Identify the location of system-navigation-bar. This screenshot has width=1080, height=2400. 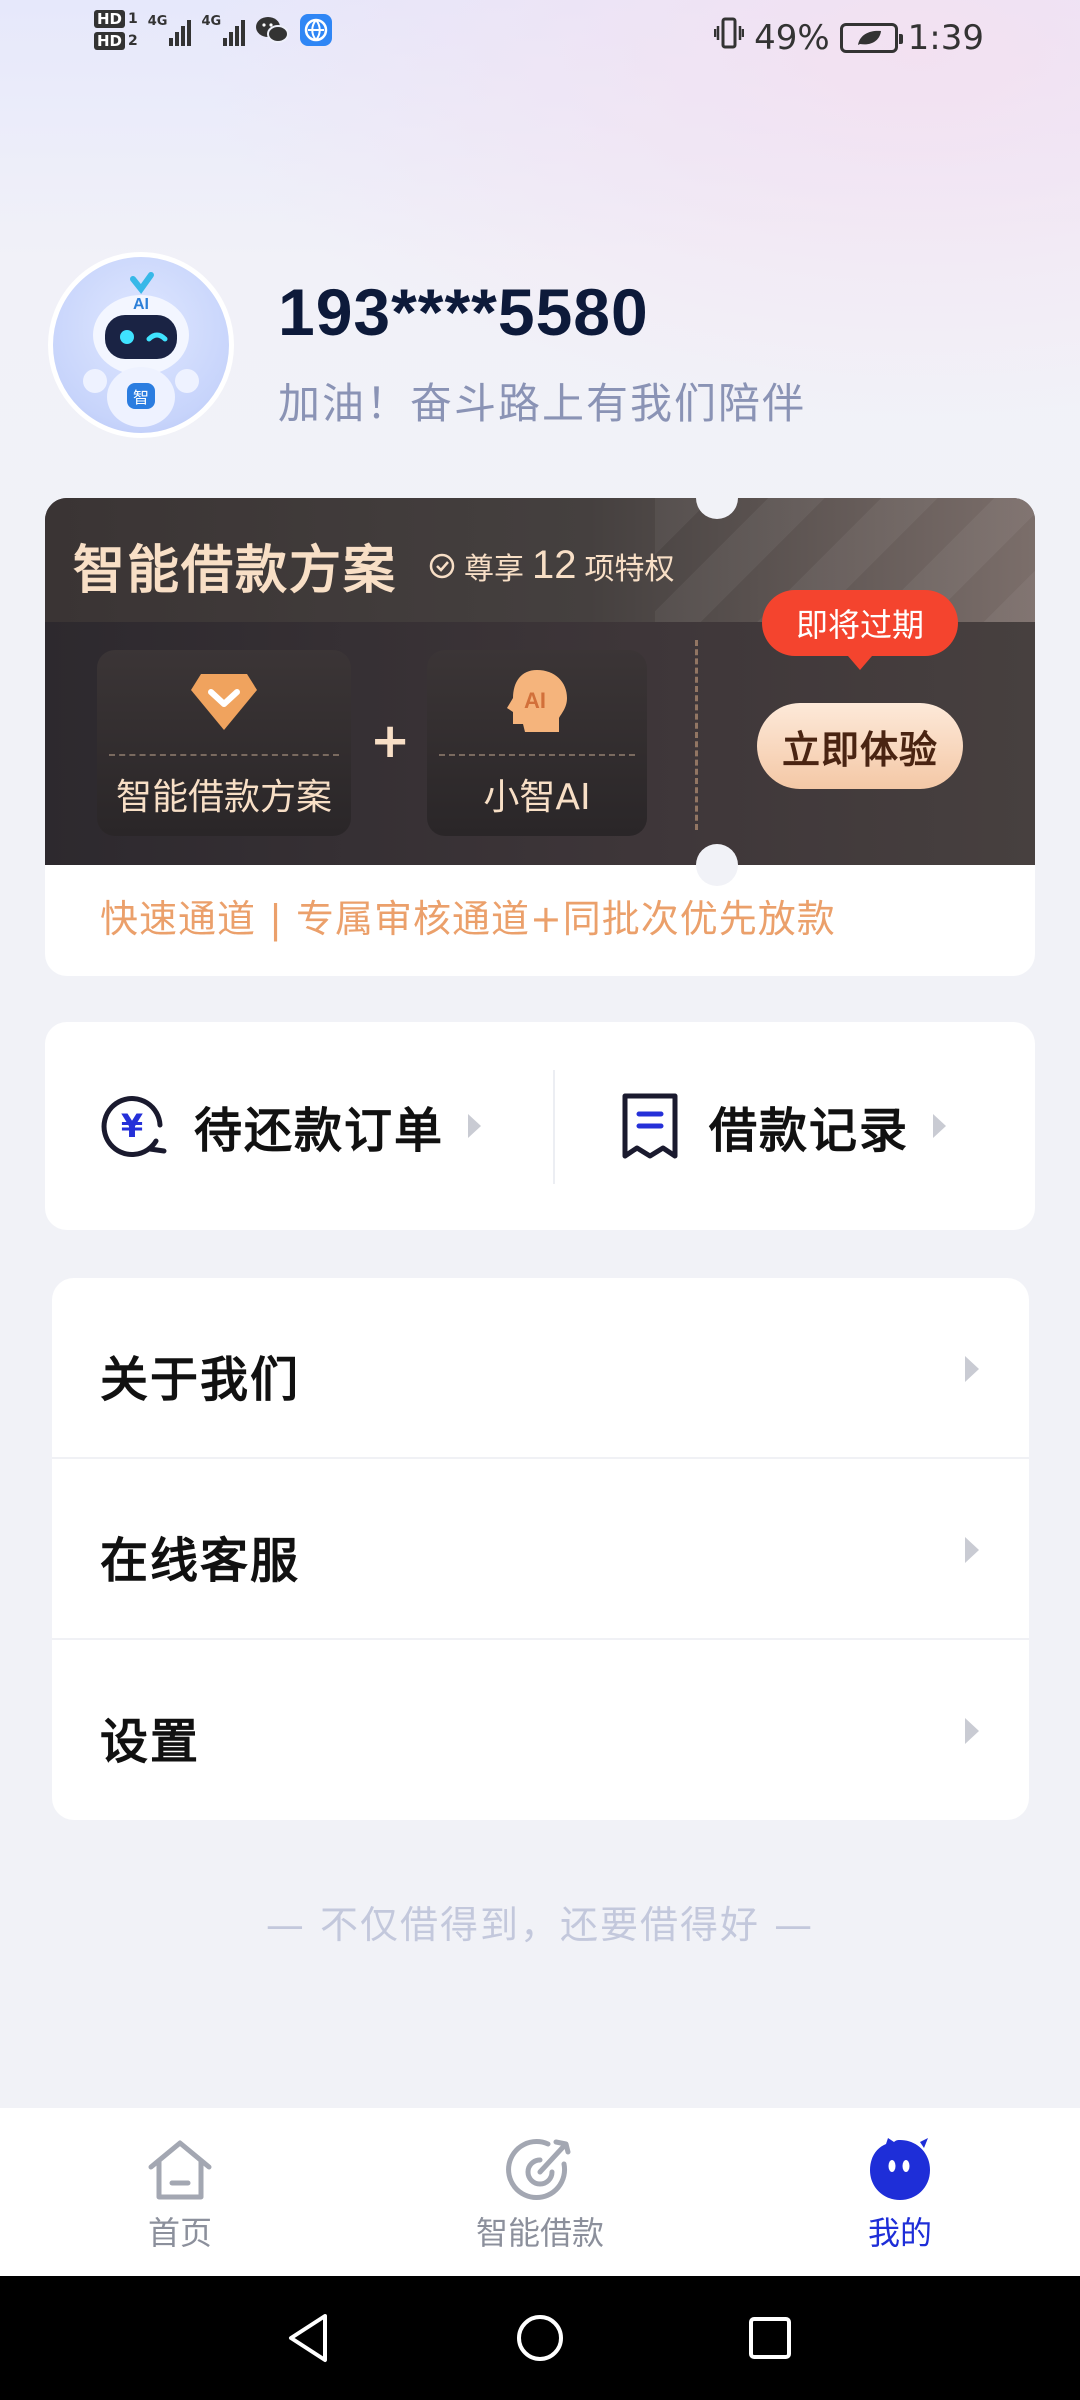
(540, 2338).